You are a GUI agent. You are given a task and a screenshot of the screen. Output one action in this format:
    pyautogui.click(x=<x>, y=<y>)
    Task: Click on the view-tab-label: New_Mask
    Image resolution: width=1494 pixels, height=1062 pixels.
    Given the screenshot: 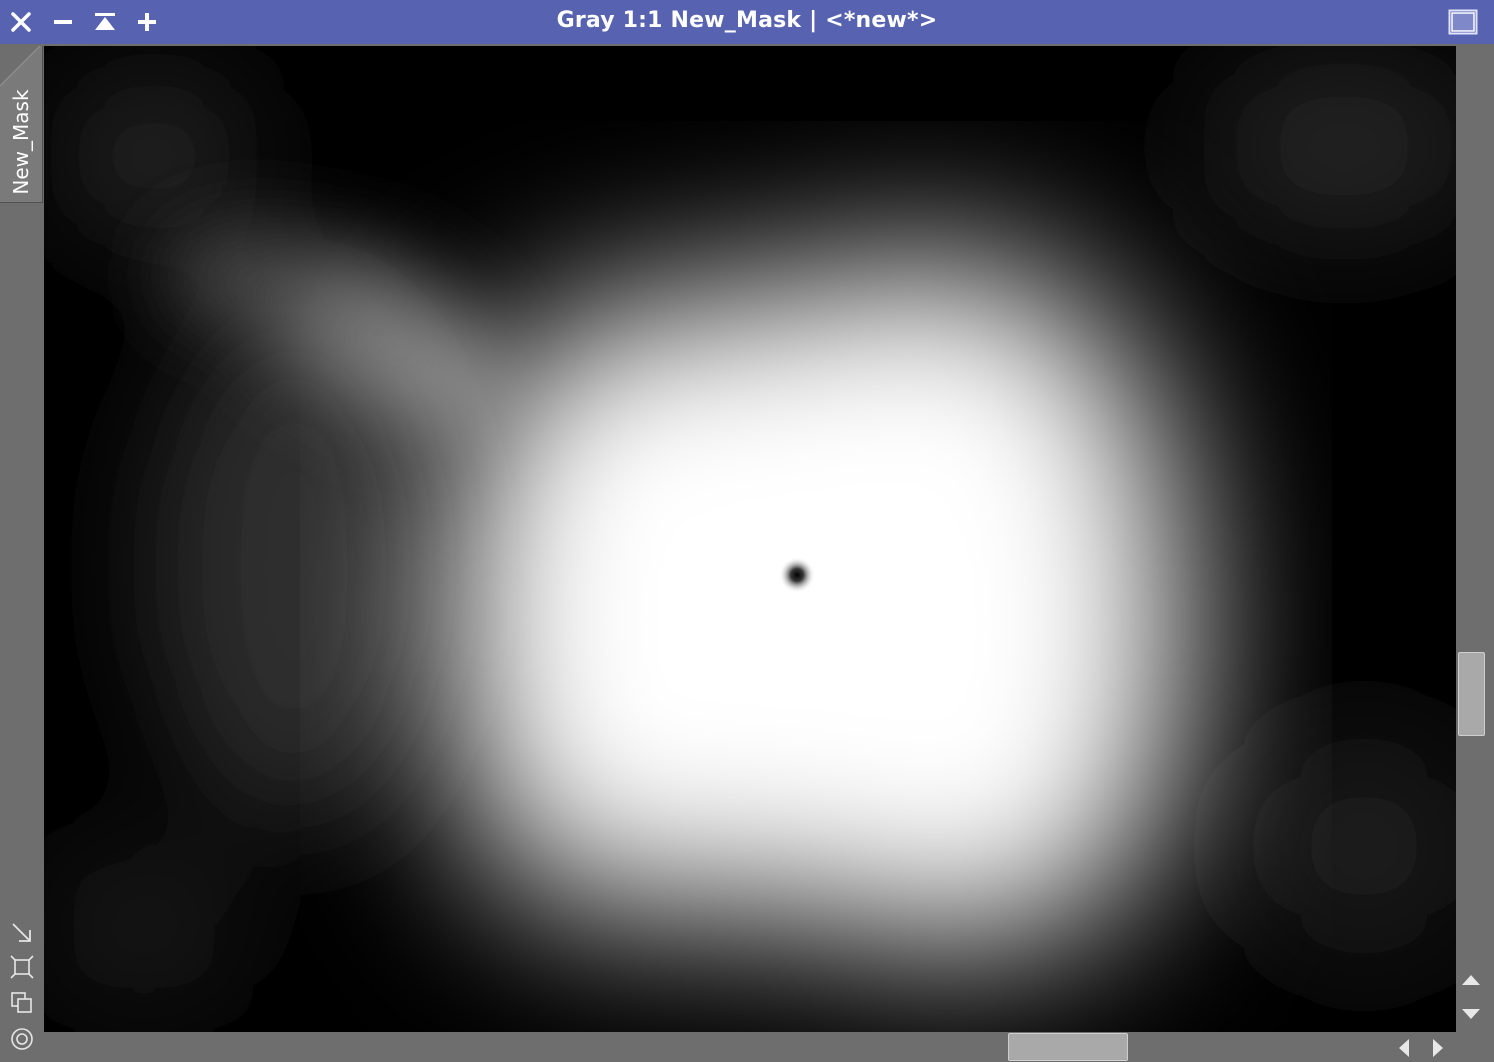 What is the action you would take?
    pyautogui.click(x=21, y=142)
    